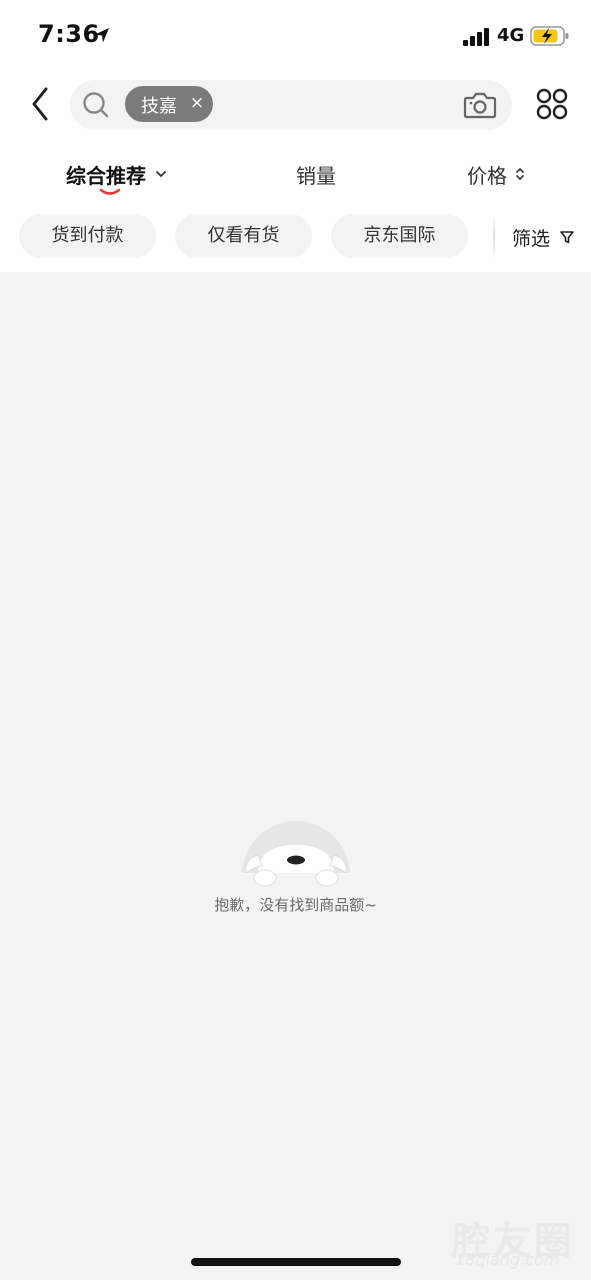  Describe the element at coordinates (511, 35) in the screenshot. I see `network-label: 4G` at that location.